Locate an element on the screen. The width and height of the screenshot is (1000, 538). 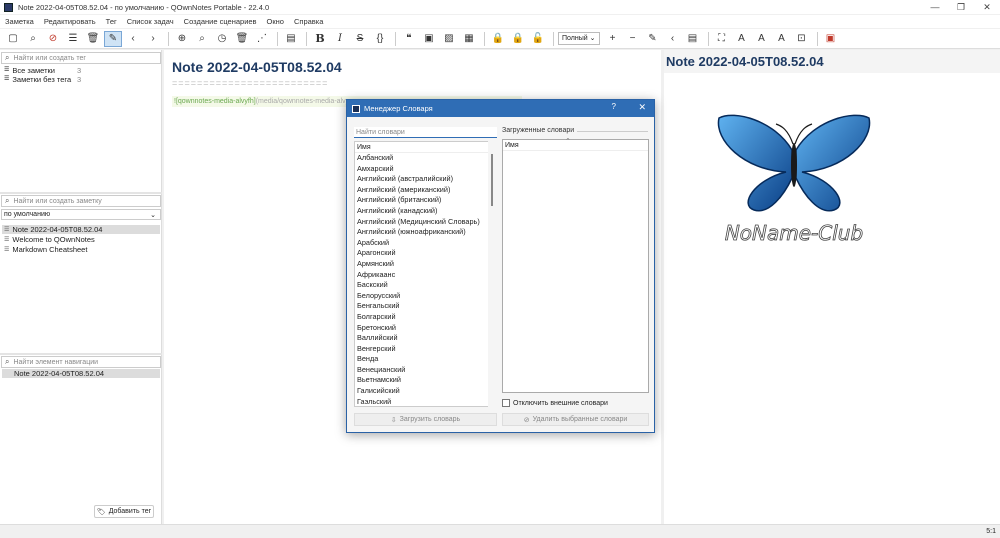
list-item: Болгарский is located at coordinates (425, 317).